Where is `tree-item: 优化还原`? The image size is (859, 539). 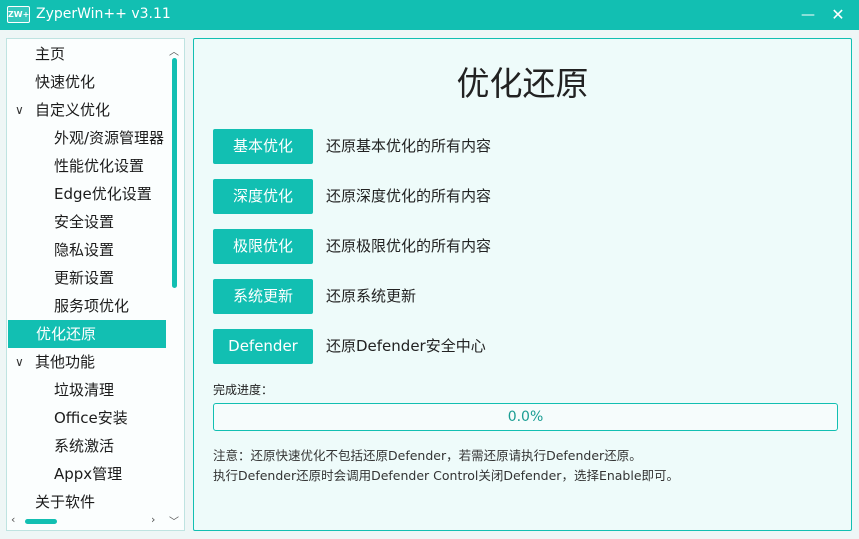 tree-item: 优化还原 is located at coordinates (87, 334).